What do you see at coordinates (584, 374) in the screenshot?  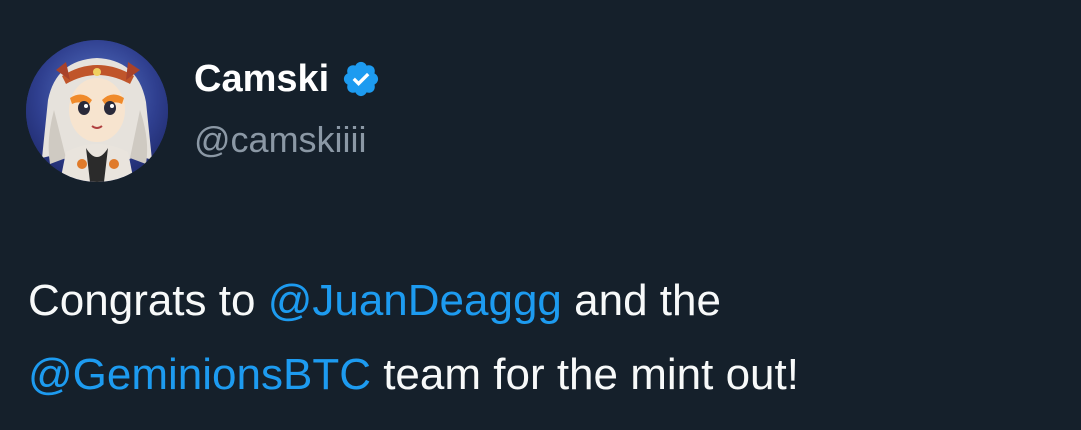 I see `tweet-text-segment: team for the mint out!` at bounding box center [584, 374].